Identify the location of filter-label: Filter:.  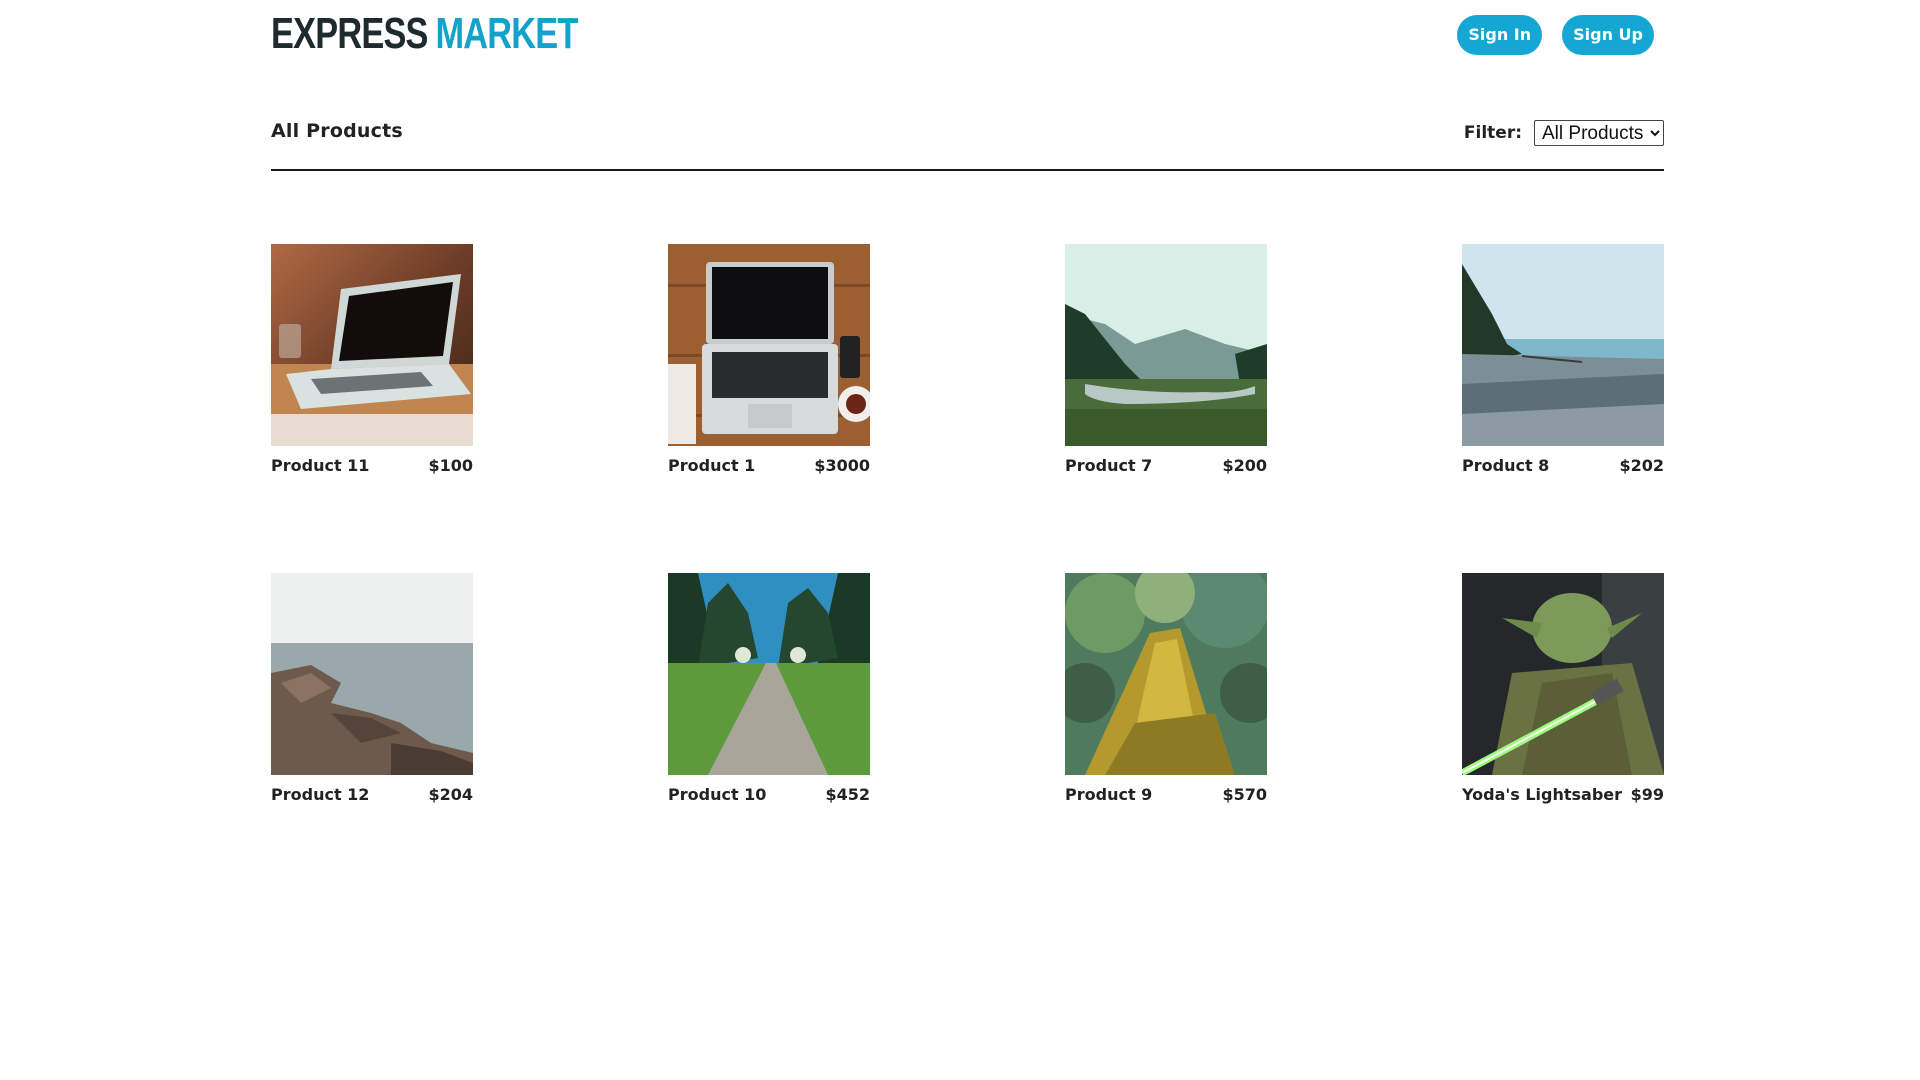
(1492, 133).